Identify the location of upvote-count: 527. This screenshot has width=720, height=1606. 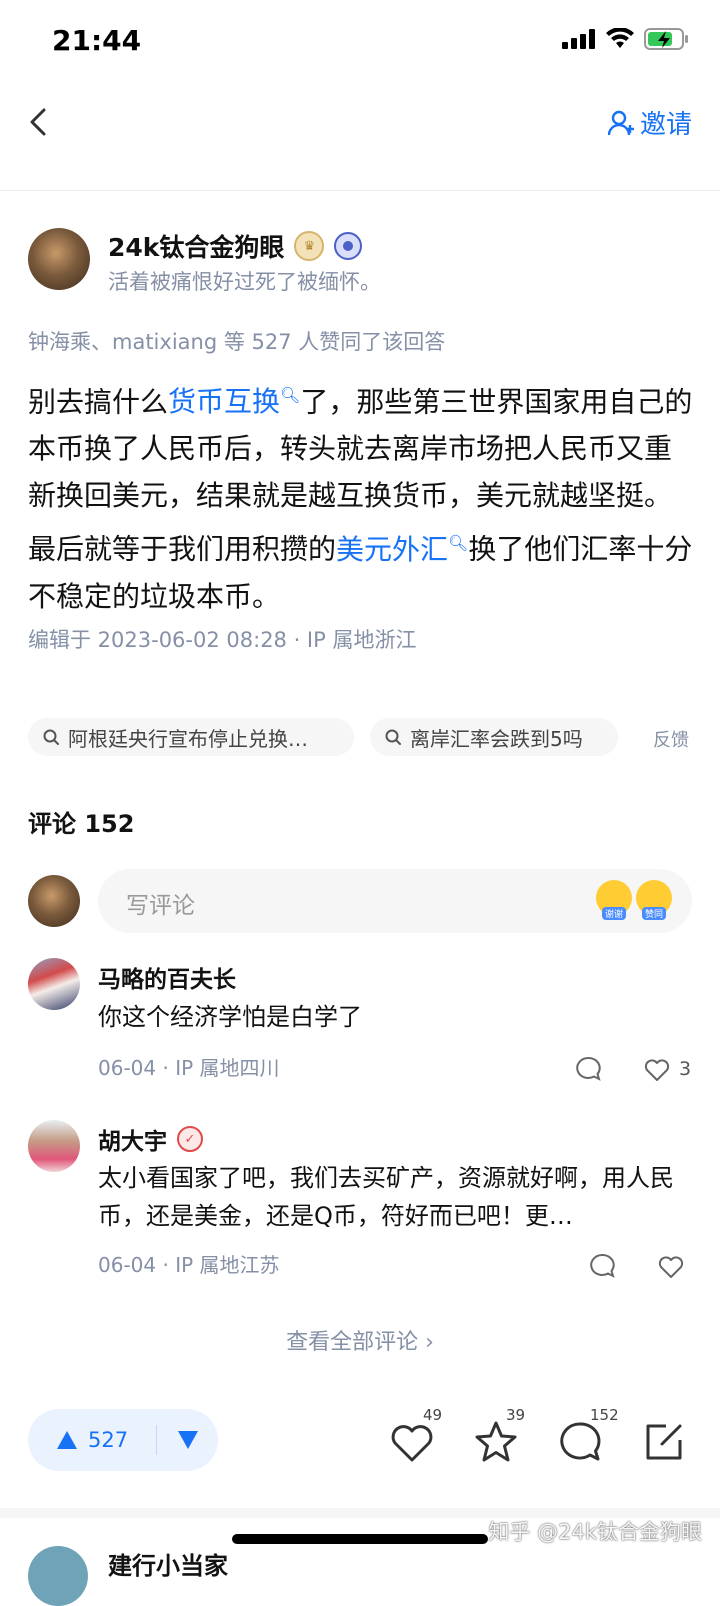
(108, 1440).